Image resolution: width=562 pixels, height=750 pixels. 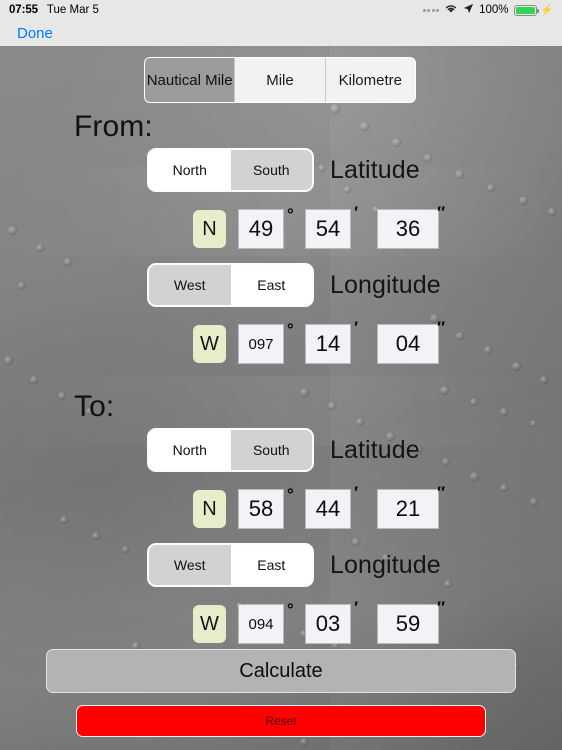 I want to click on to-latitude-hemisphere-control: North South, so click(x=230, y=450).